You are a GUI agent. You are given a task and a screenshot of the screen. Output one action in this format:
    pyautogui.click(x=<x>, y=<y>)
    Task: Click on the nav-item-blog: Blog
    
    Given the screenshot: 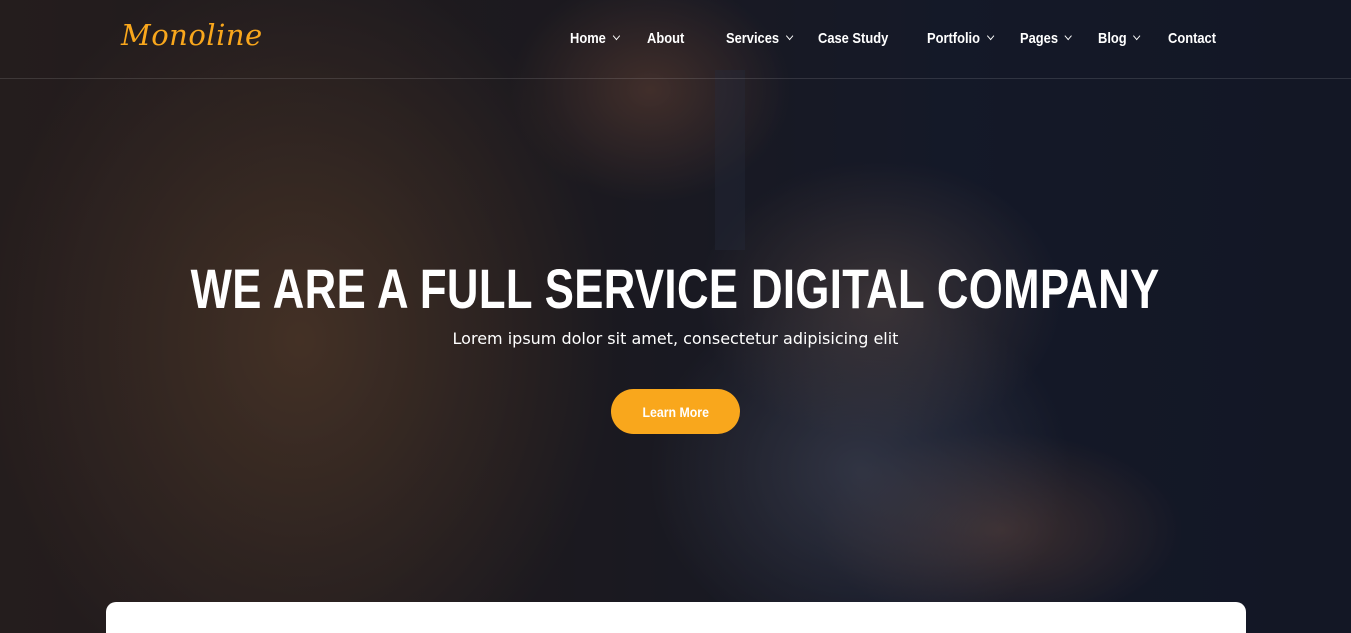 What is the action you would take?
    pyautogui.click(x=1119, y=38)
    